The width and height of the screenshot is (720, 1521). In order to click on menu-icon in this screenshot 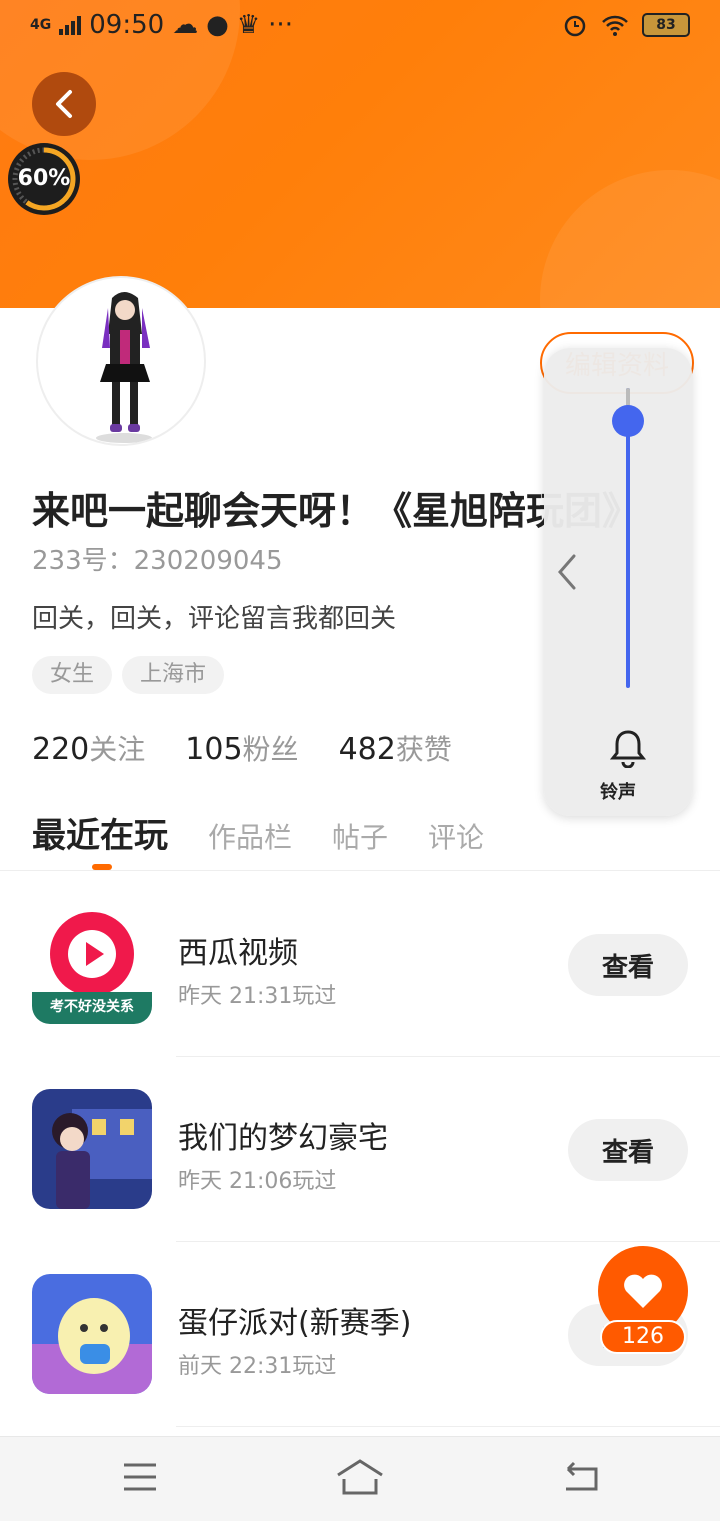, I will do `click(140, 1477)`.